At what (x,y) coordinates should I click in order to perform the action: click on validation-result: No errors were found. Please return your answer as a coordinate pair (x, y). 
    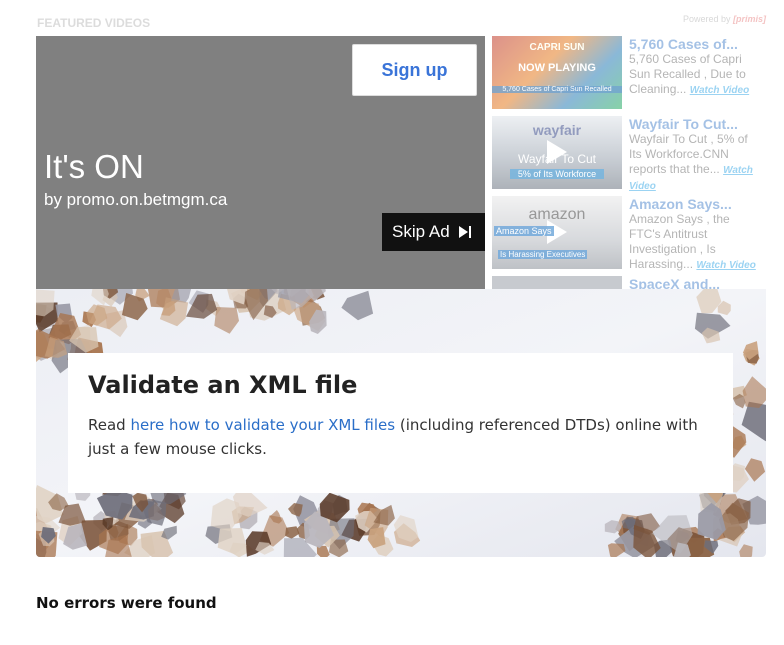
    Looking at the image, I should click on (126, 603).